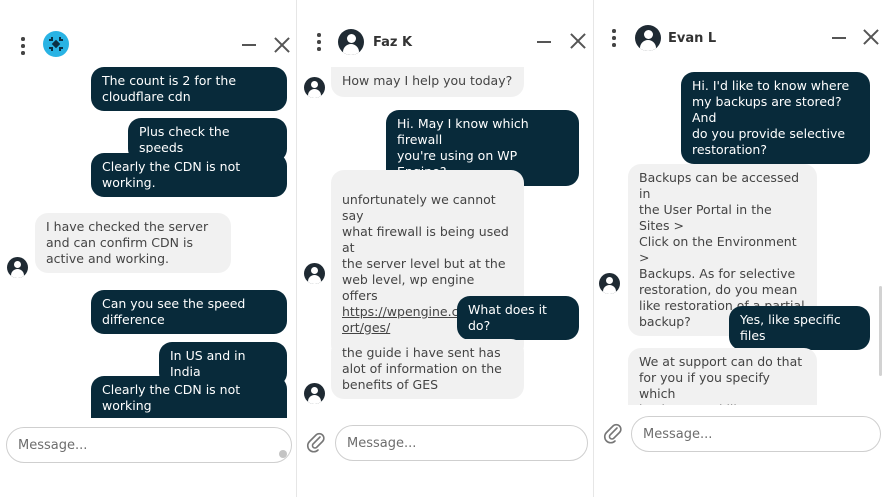  What do you see at coordinates (189, 312) in the screenshot?
I see `outgoing-message: Can you see the speed difference` at bounding box center [189, 312].